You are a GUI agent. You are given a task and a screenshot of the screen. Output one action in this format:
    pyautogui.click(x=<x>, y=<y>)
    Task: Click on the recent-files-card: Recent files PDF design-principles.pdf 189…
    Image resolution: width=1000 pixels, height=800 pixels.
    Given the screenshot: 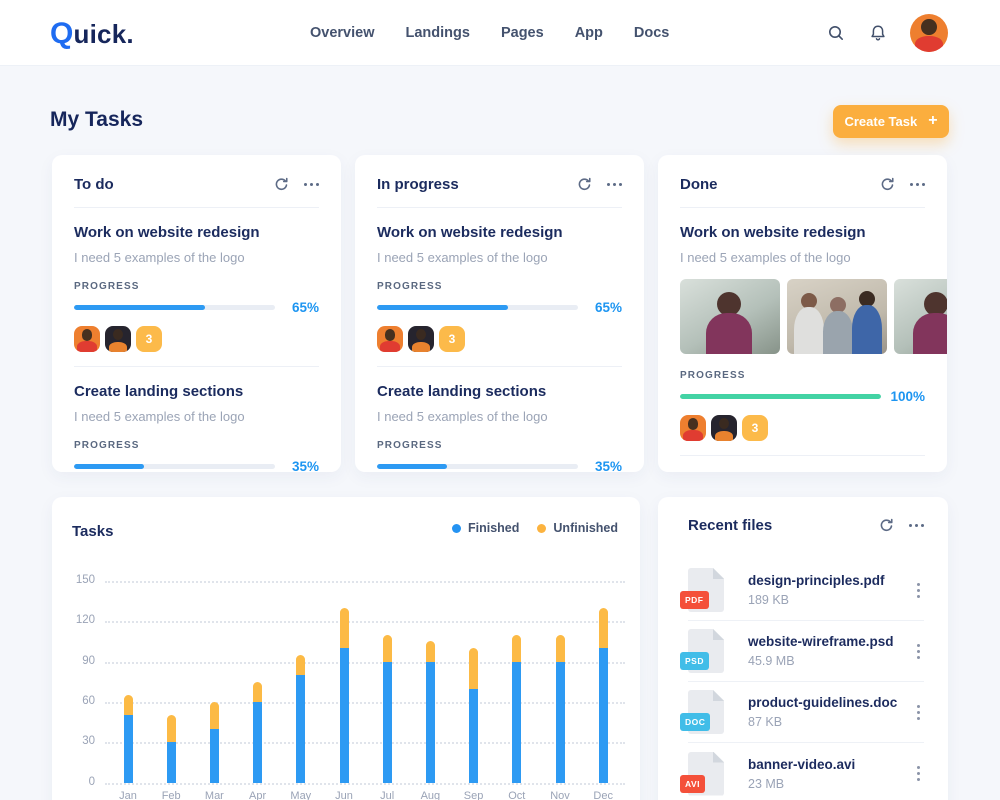 What is the action you would take?
    pyautogui.click(x=803, y=648)
    